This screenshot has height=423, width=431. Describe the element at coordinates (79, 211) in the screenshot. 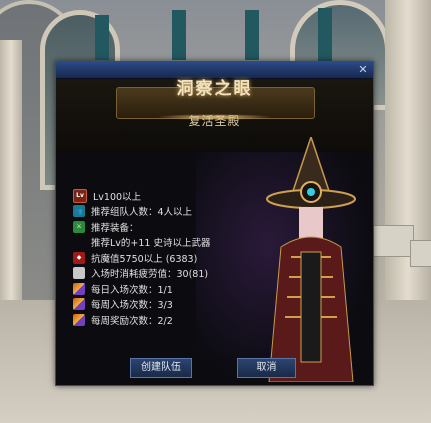

I see `party-icon: 👥` at that location.